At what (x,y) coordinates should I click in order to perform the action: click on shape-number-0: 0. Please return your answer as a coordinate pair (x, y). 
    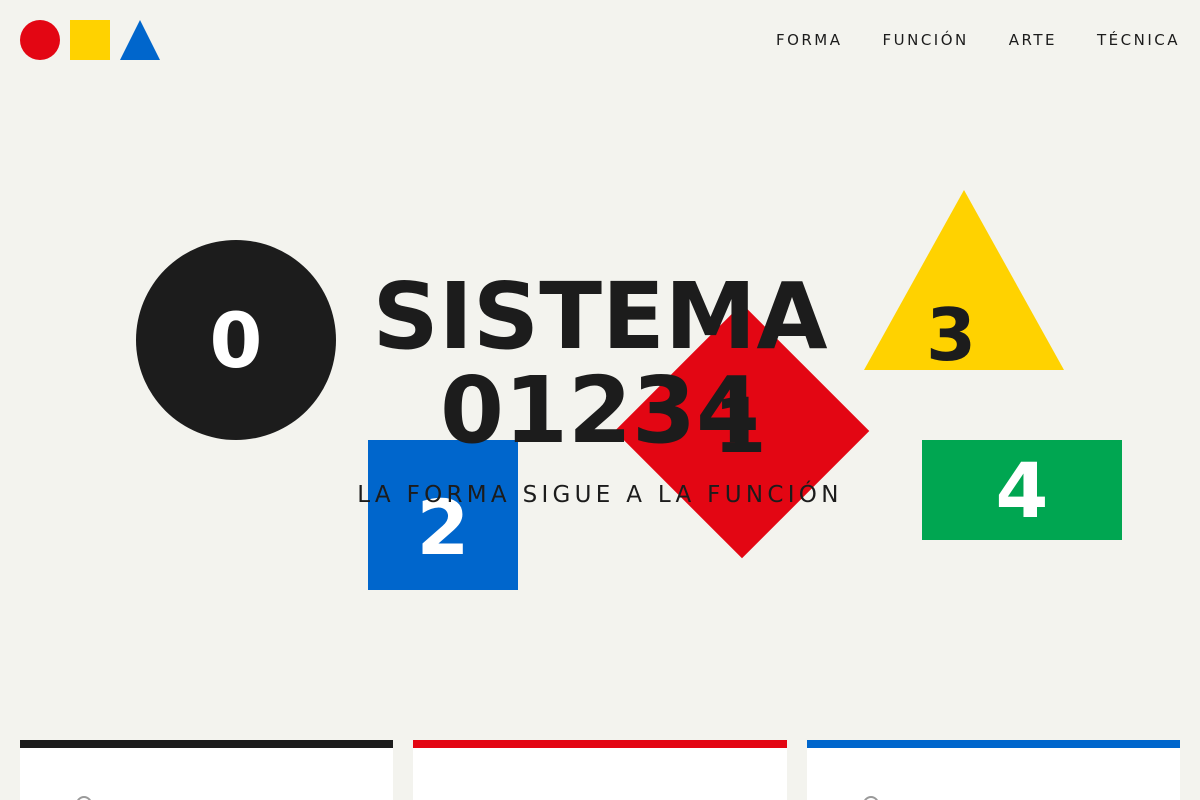
    Looking at the image, I should click on (236, 340).